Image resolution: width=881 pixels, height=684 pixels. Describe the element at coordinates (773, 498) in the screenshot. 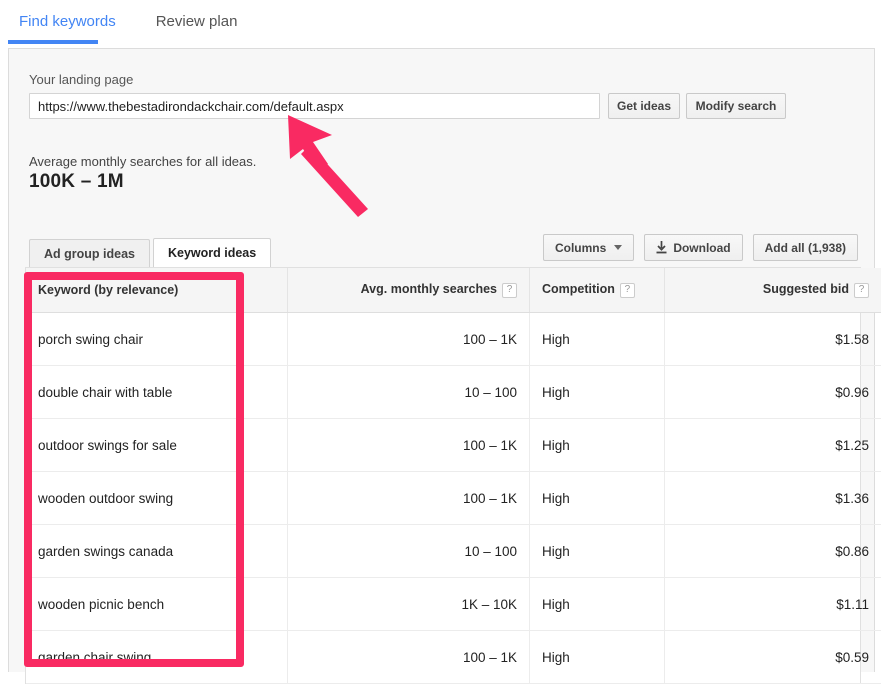

I see `cell-suggested-bid: $1.36` at that location.